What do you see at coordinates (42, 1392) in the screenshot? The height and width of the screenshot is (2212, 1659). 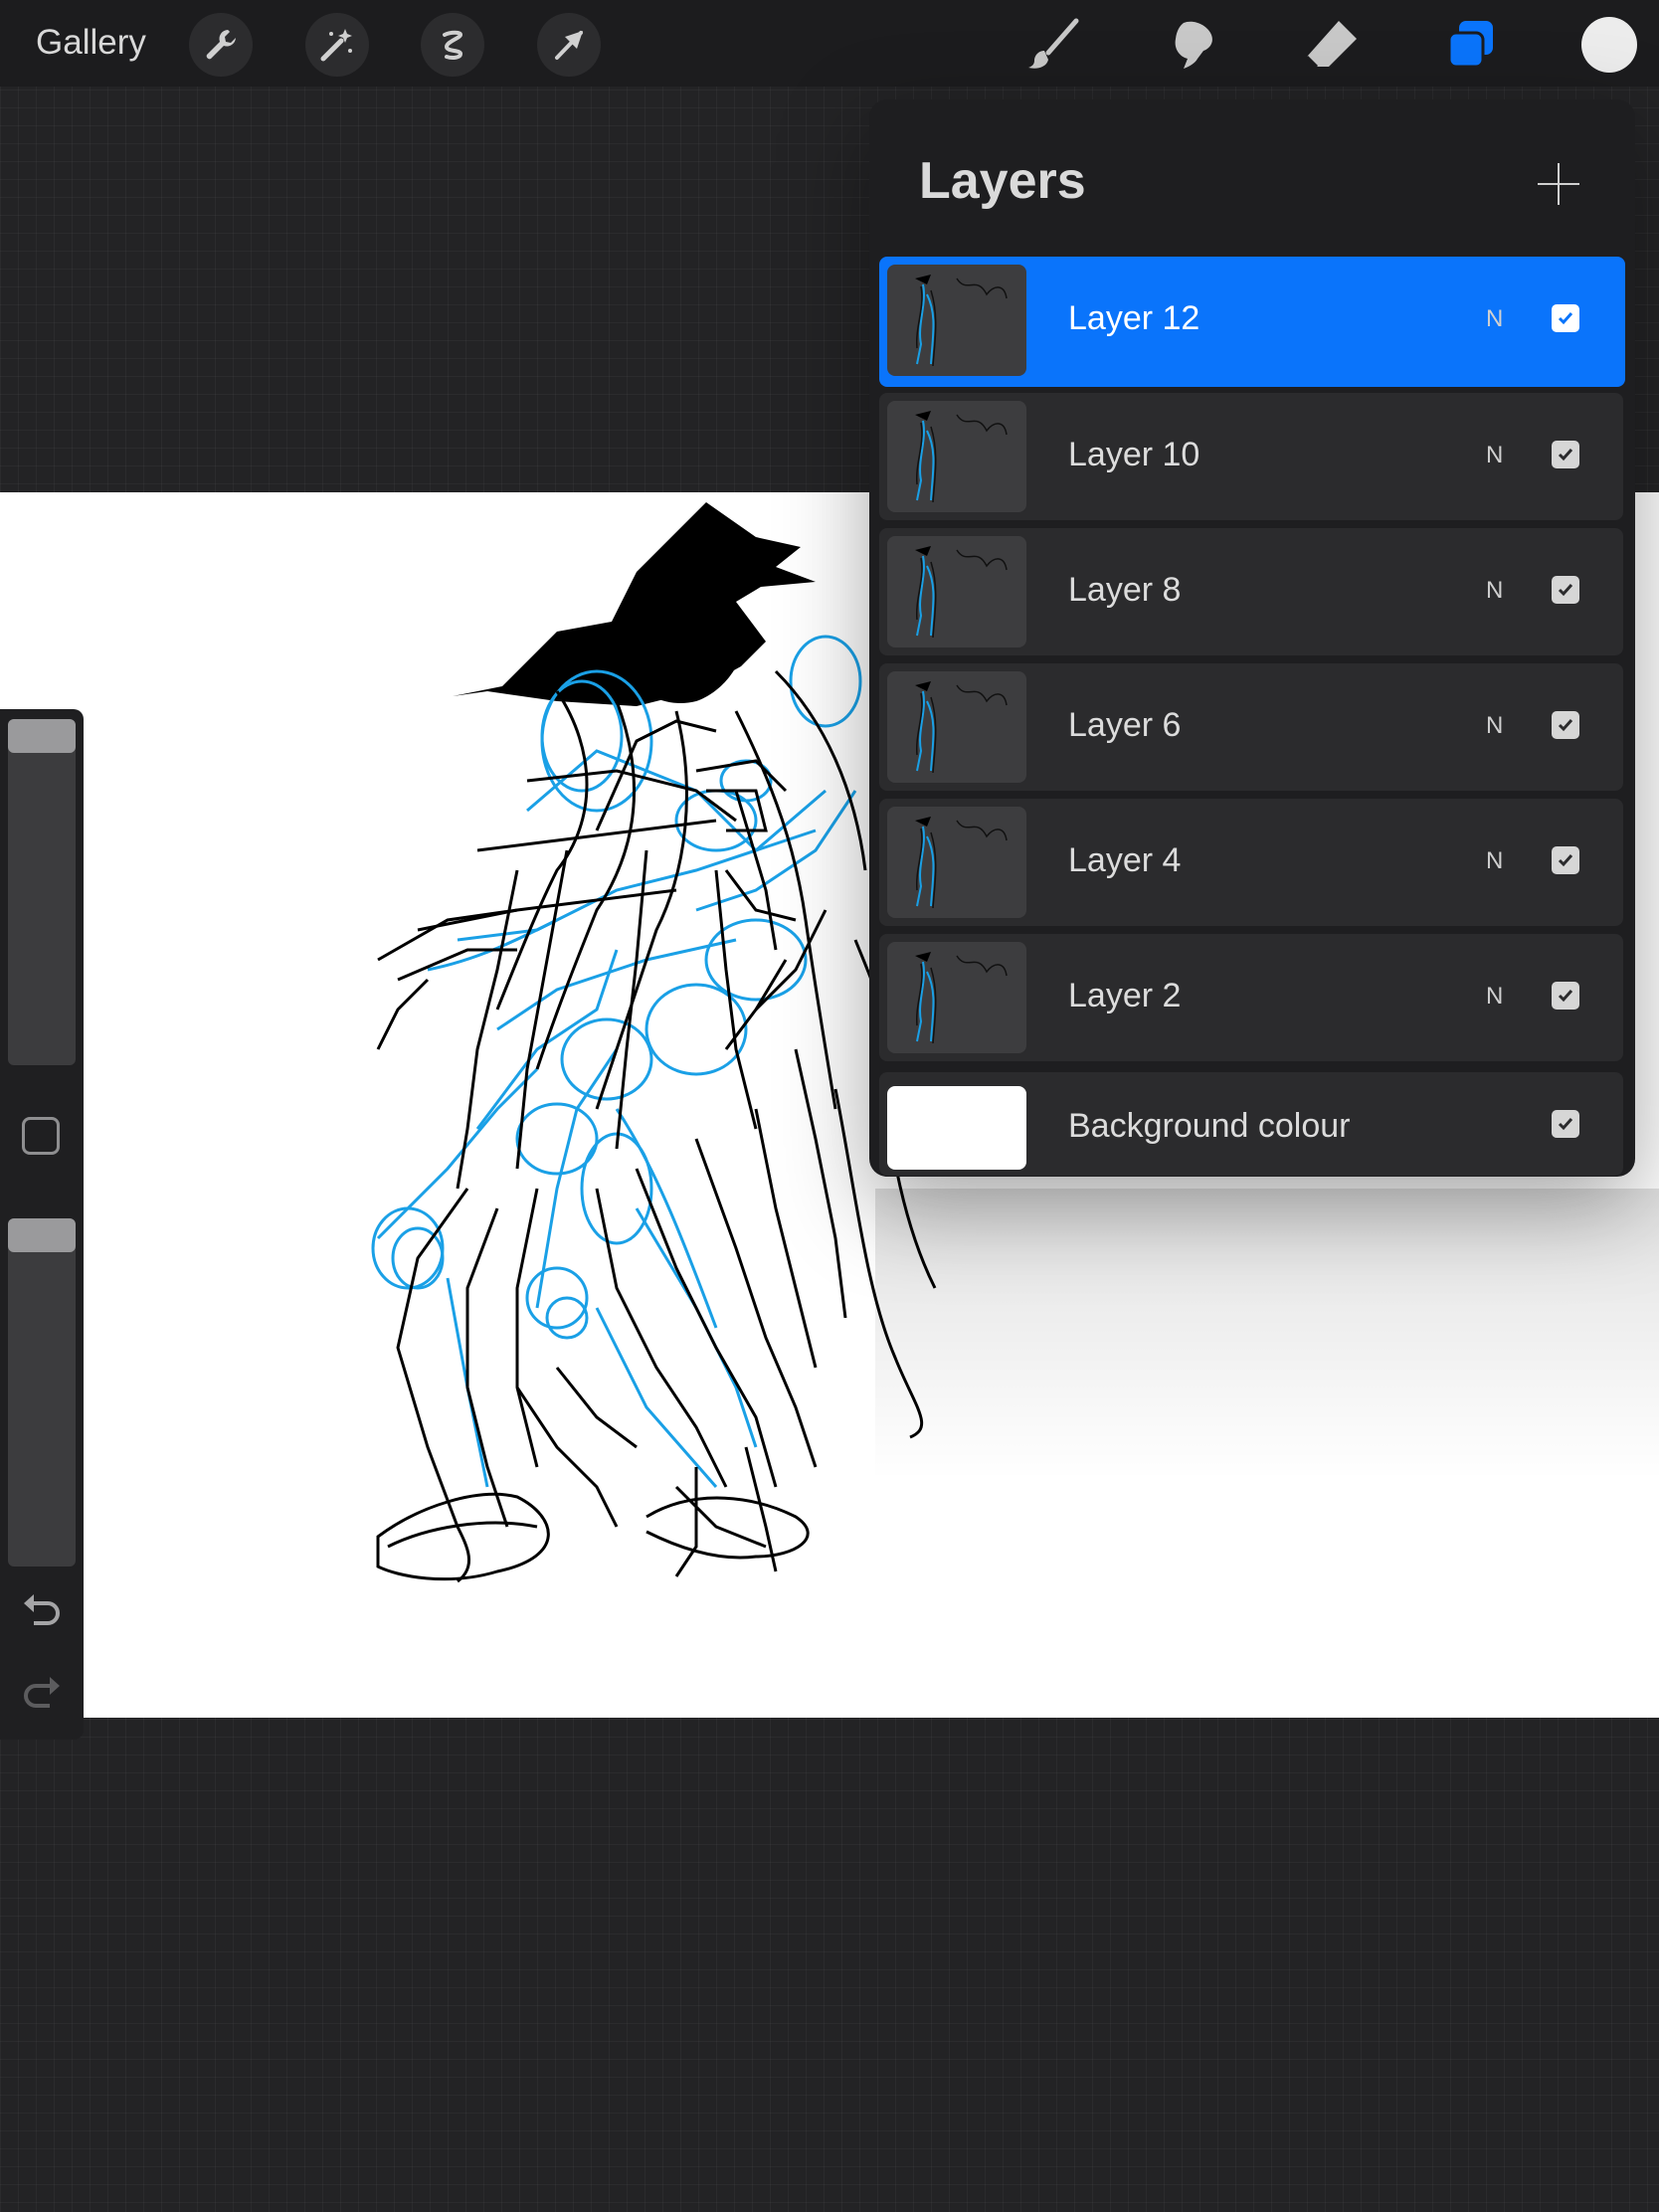 I see `opacity-slider` at bounding box center [42, 1392].